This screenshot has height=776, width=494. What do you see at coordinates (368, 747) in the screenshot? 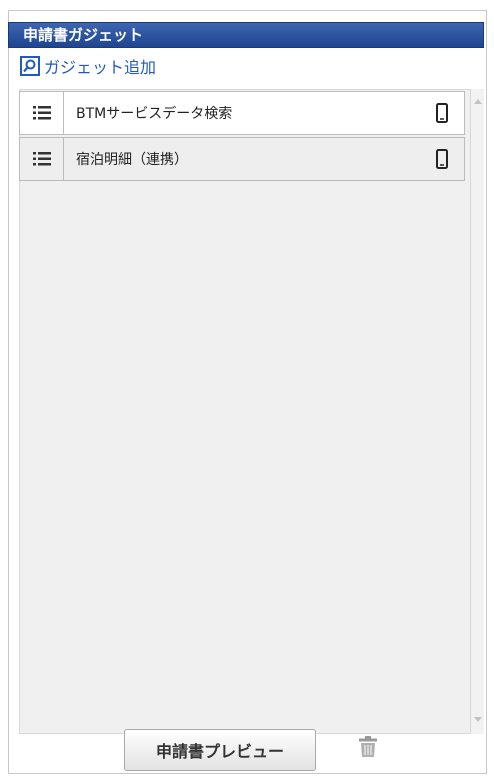
I see `trash-icon` at bounding box center [368, 747].